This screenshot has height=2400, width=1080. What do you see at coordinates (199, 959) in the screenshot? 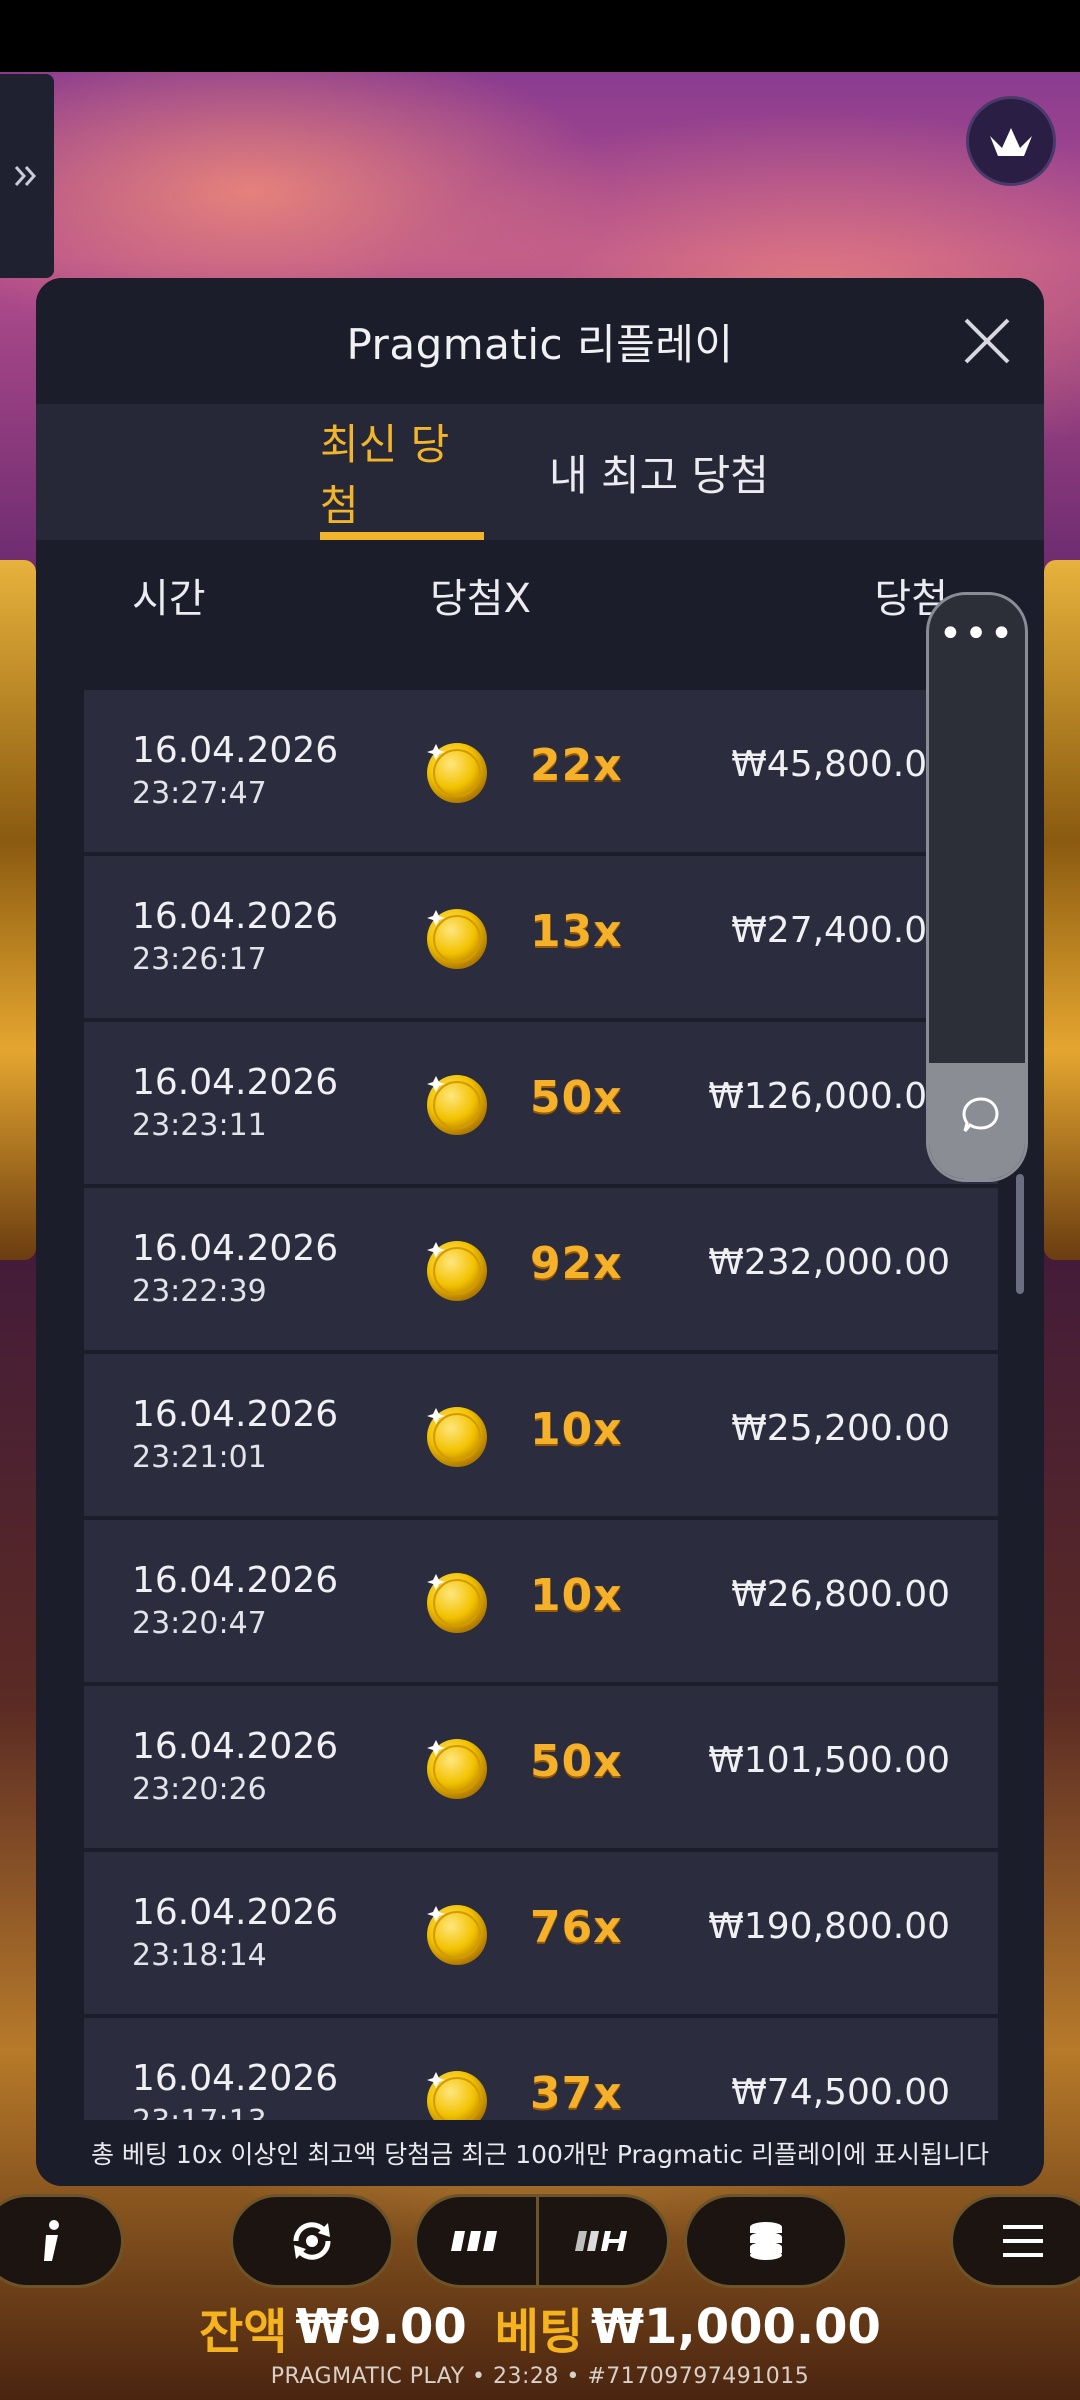
I see `row-time: 23:26:17` at bounding box center [199, 959].